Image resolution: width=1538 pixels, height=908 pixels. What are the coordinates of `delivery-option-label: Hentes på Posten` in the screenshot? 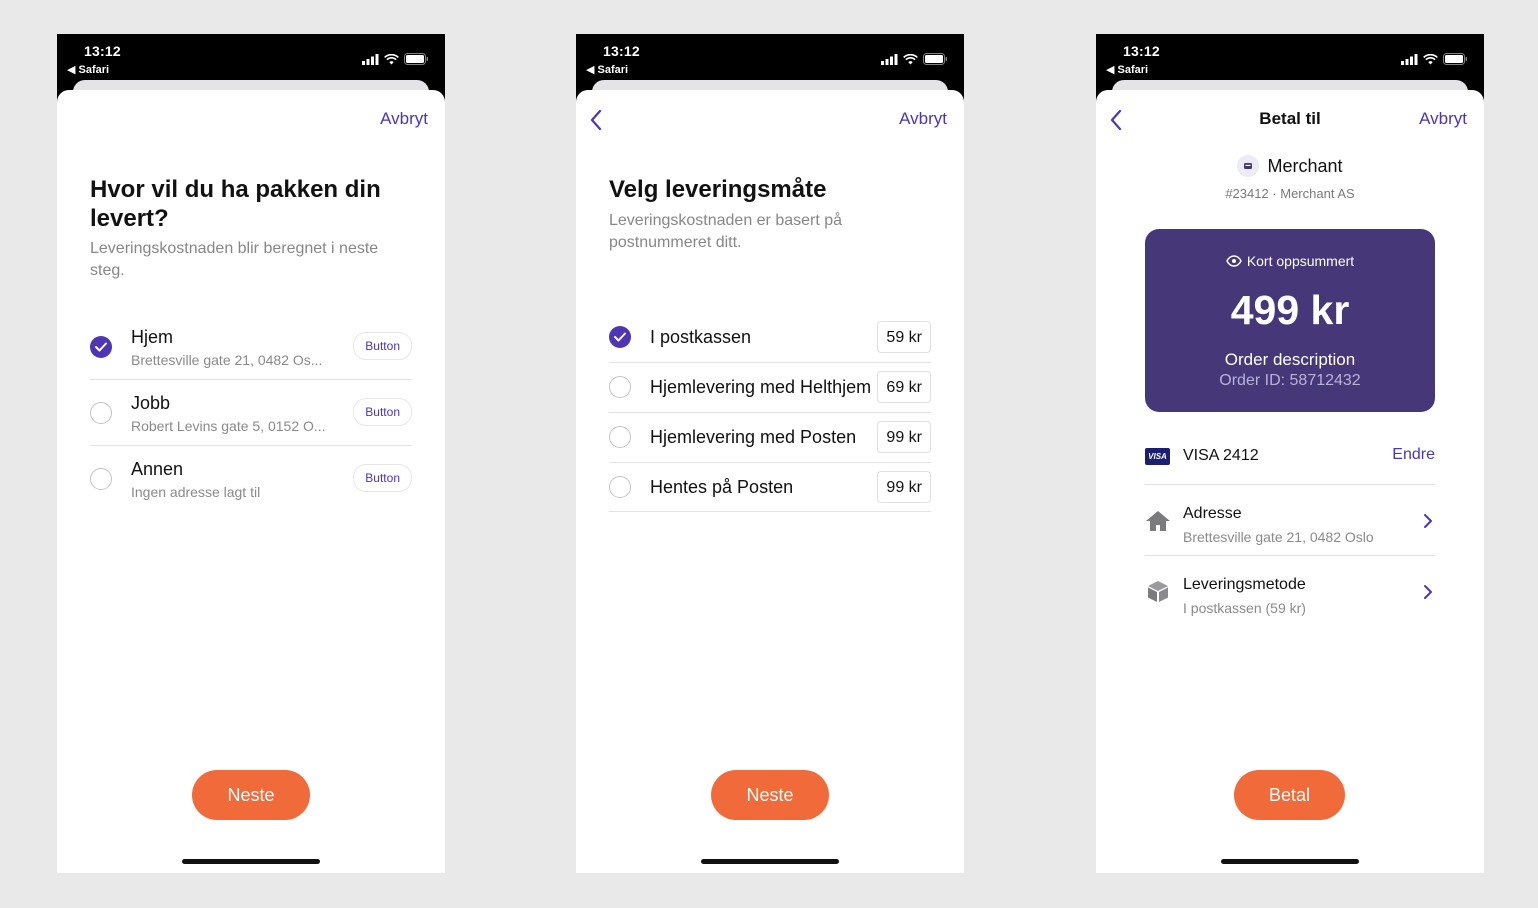 It's located at (722, 487).